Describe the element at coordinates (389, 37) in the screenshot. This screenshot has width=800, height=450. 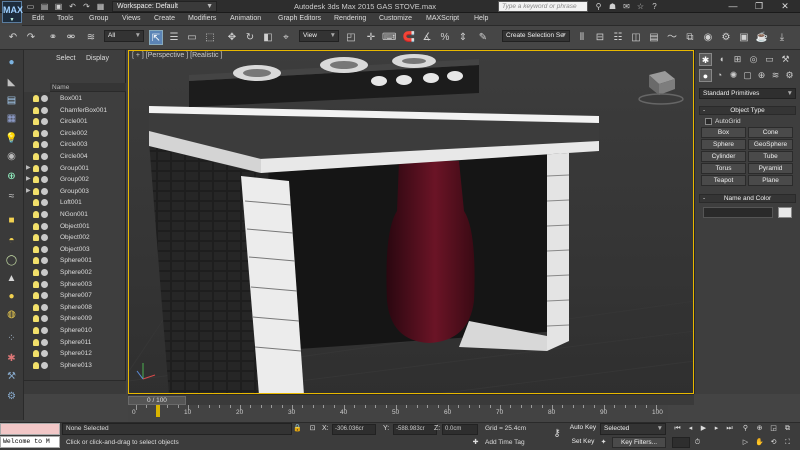
I see `keyboard-shortcut-icon: ⌨` at that location.